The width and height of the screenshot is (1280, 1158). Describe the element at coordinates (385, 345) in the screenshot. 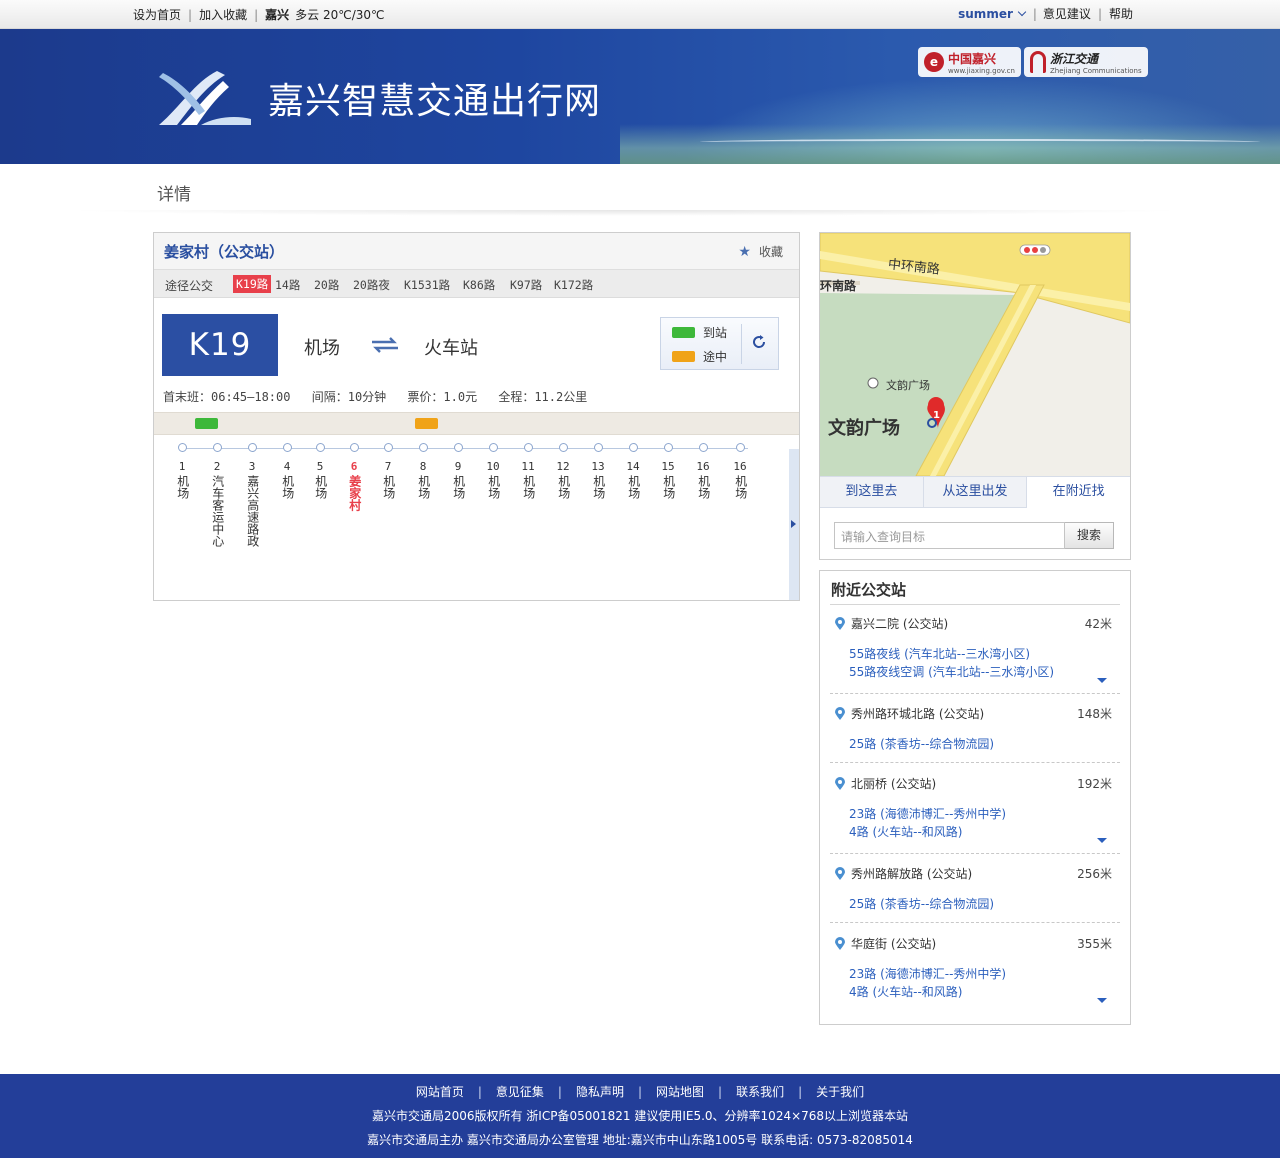

I see `swap-direction-icon` at that location.